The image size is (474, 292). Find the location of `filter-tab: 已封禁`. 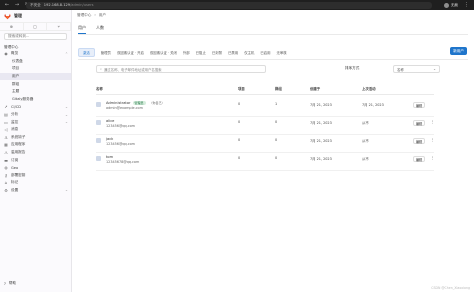

filter-tab: 已封禁 is located at coordinates (217, 52).